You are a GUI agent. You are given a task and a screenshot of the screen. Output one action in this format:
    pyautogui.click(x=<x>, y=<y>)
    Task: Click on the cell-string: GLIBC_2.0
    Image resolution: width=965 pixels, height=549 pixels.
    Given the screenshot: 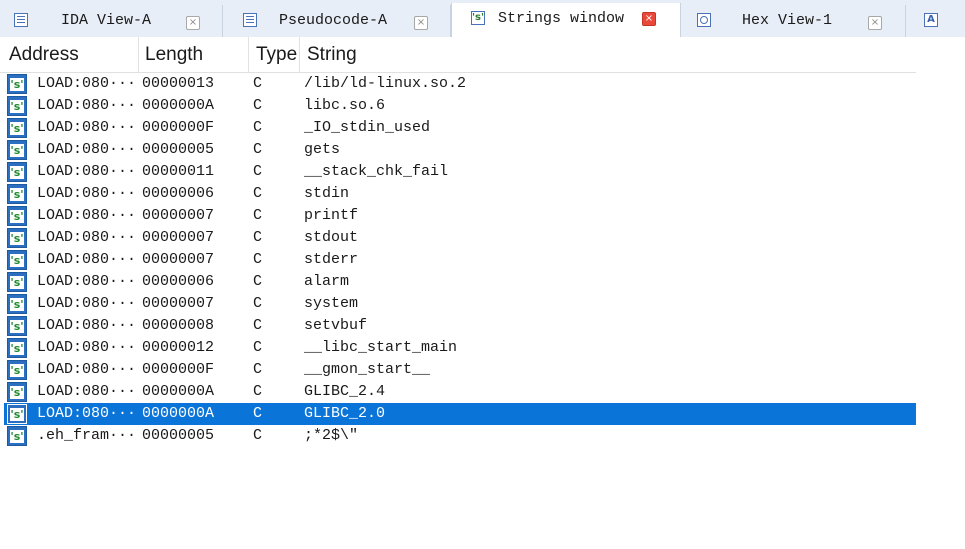 What is the action you would take?
    pyautogui.click(x=345, y=413)
    